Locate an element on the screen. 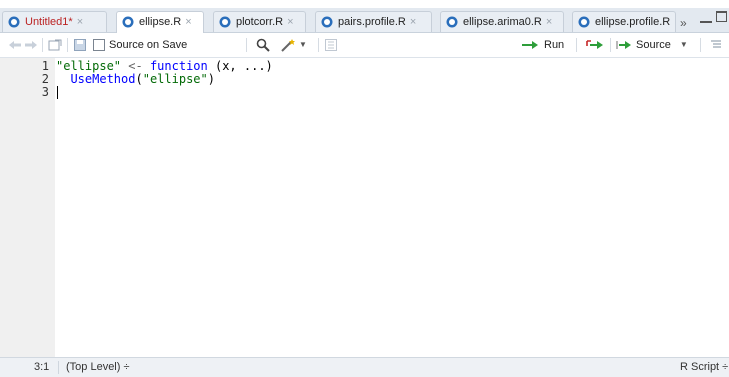 The width and height of the screenshot is (729, 377). code-tools-wand-icon: ▼ is located at coordinates (293, 45).